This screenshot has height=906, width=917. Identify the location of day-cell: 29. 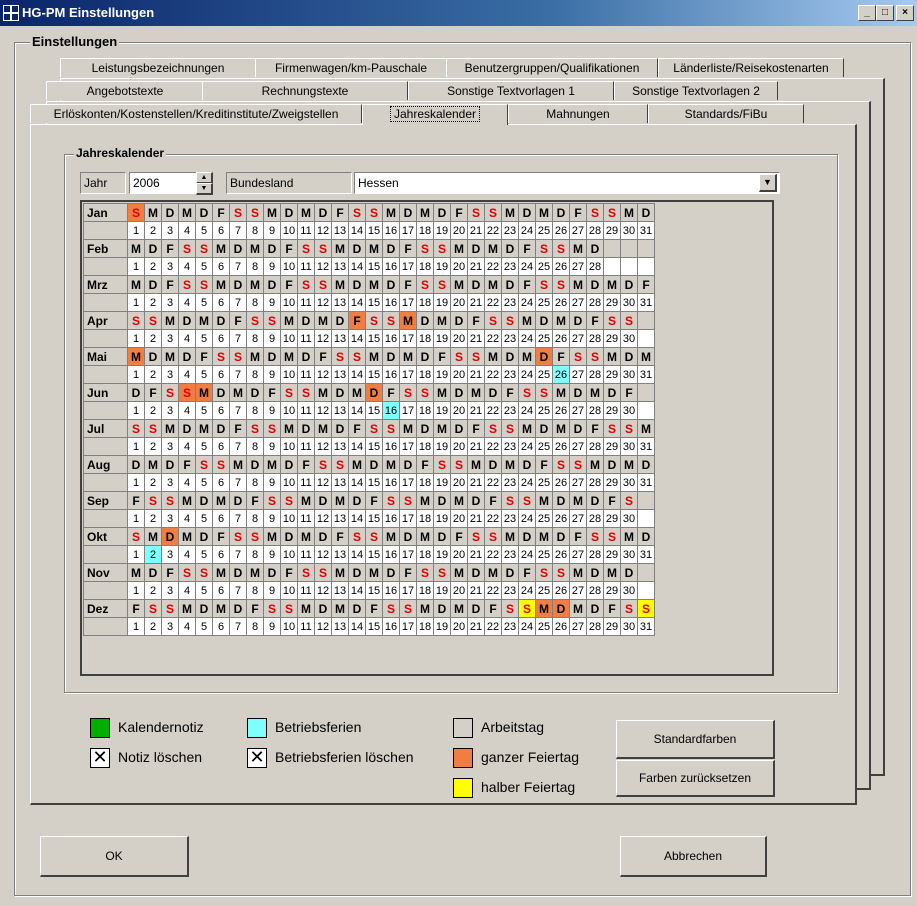
(612, 482).